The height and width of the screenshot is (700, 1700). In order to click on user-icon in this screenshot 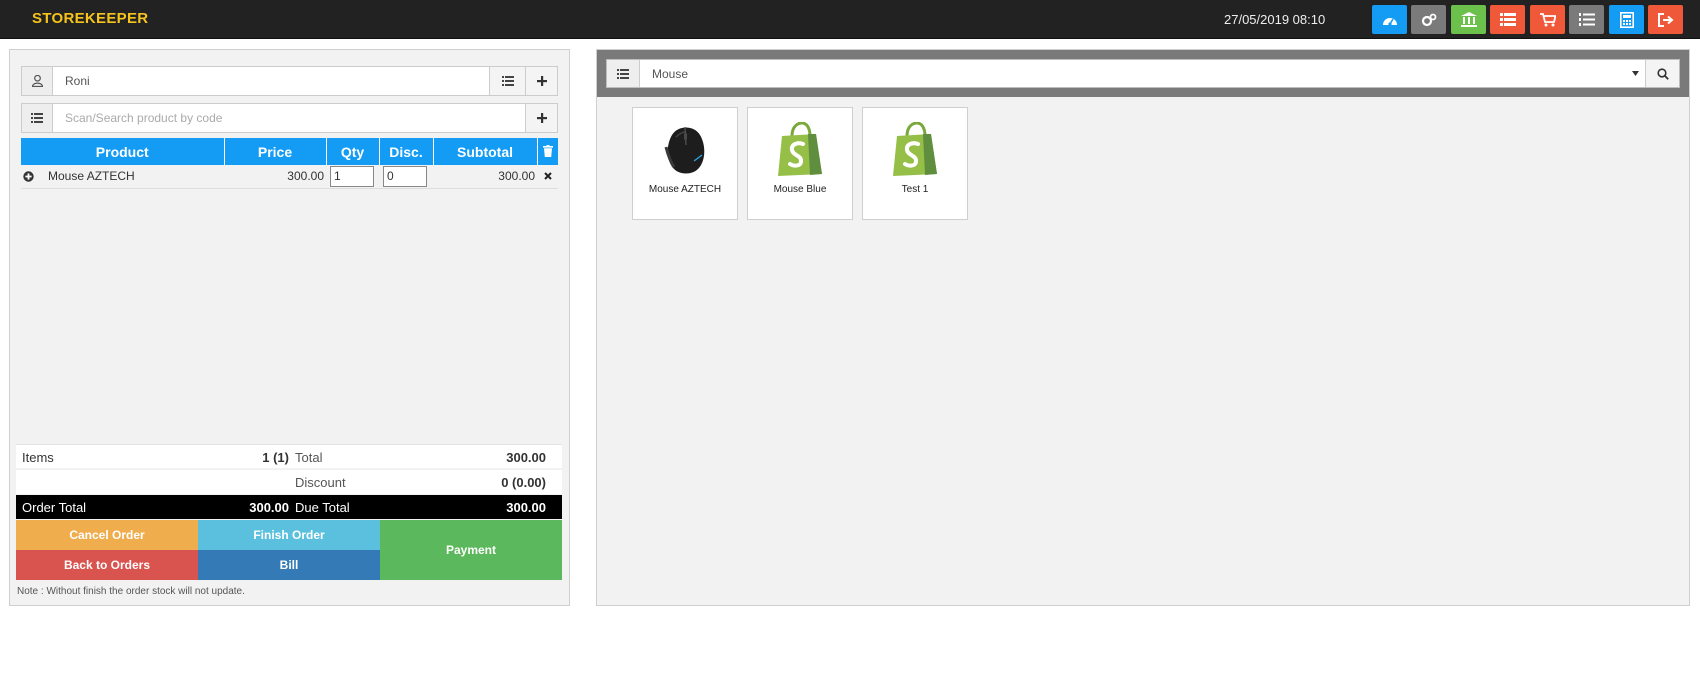, I will do `click(37, 81)`.